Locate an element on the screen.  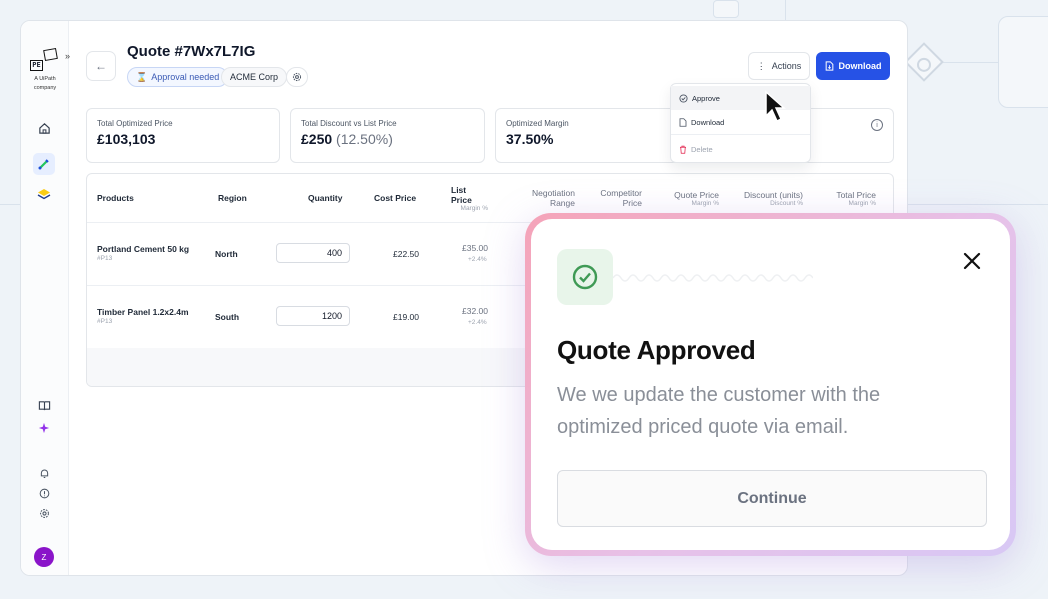
gear-icon is located at coordinates (297, 77).